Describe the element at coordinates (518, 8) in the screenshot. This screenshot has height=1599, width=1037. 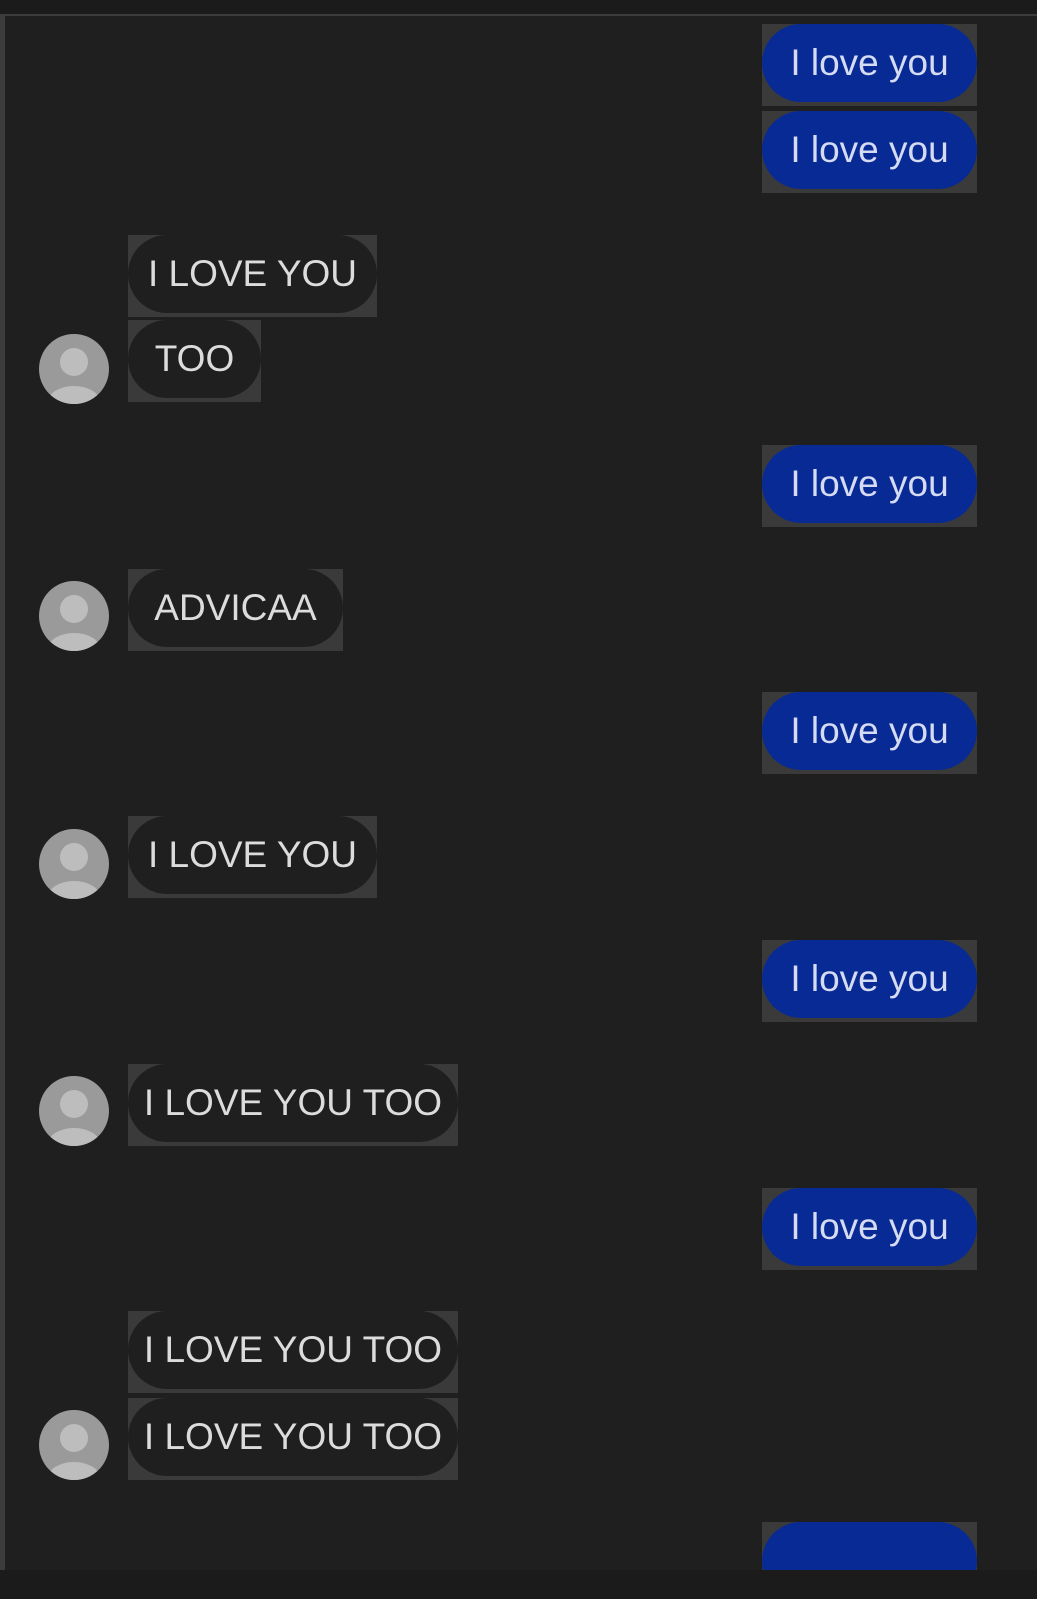
I see `top-edge` at that location.